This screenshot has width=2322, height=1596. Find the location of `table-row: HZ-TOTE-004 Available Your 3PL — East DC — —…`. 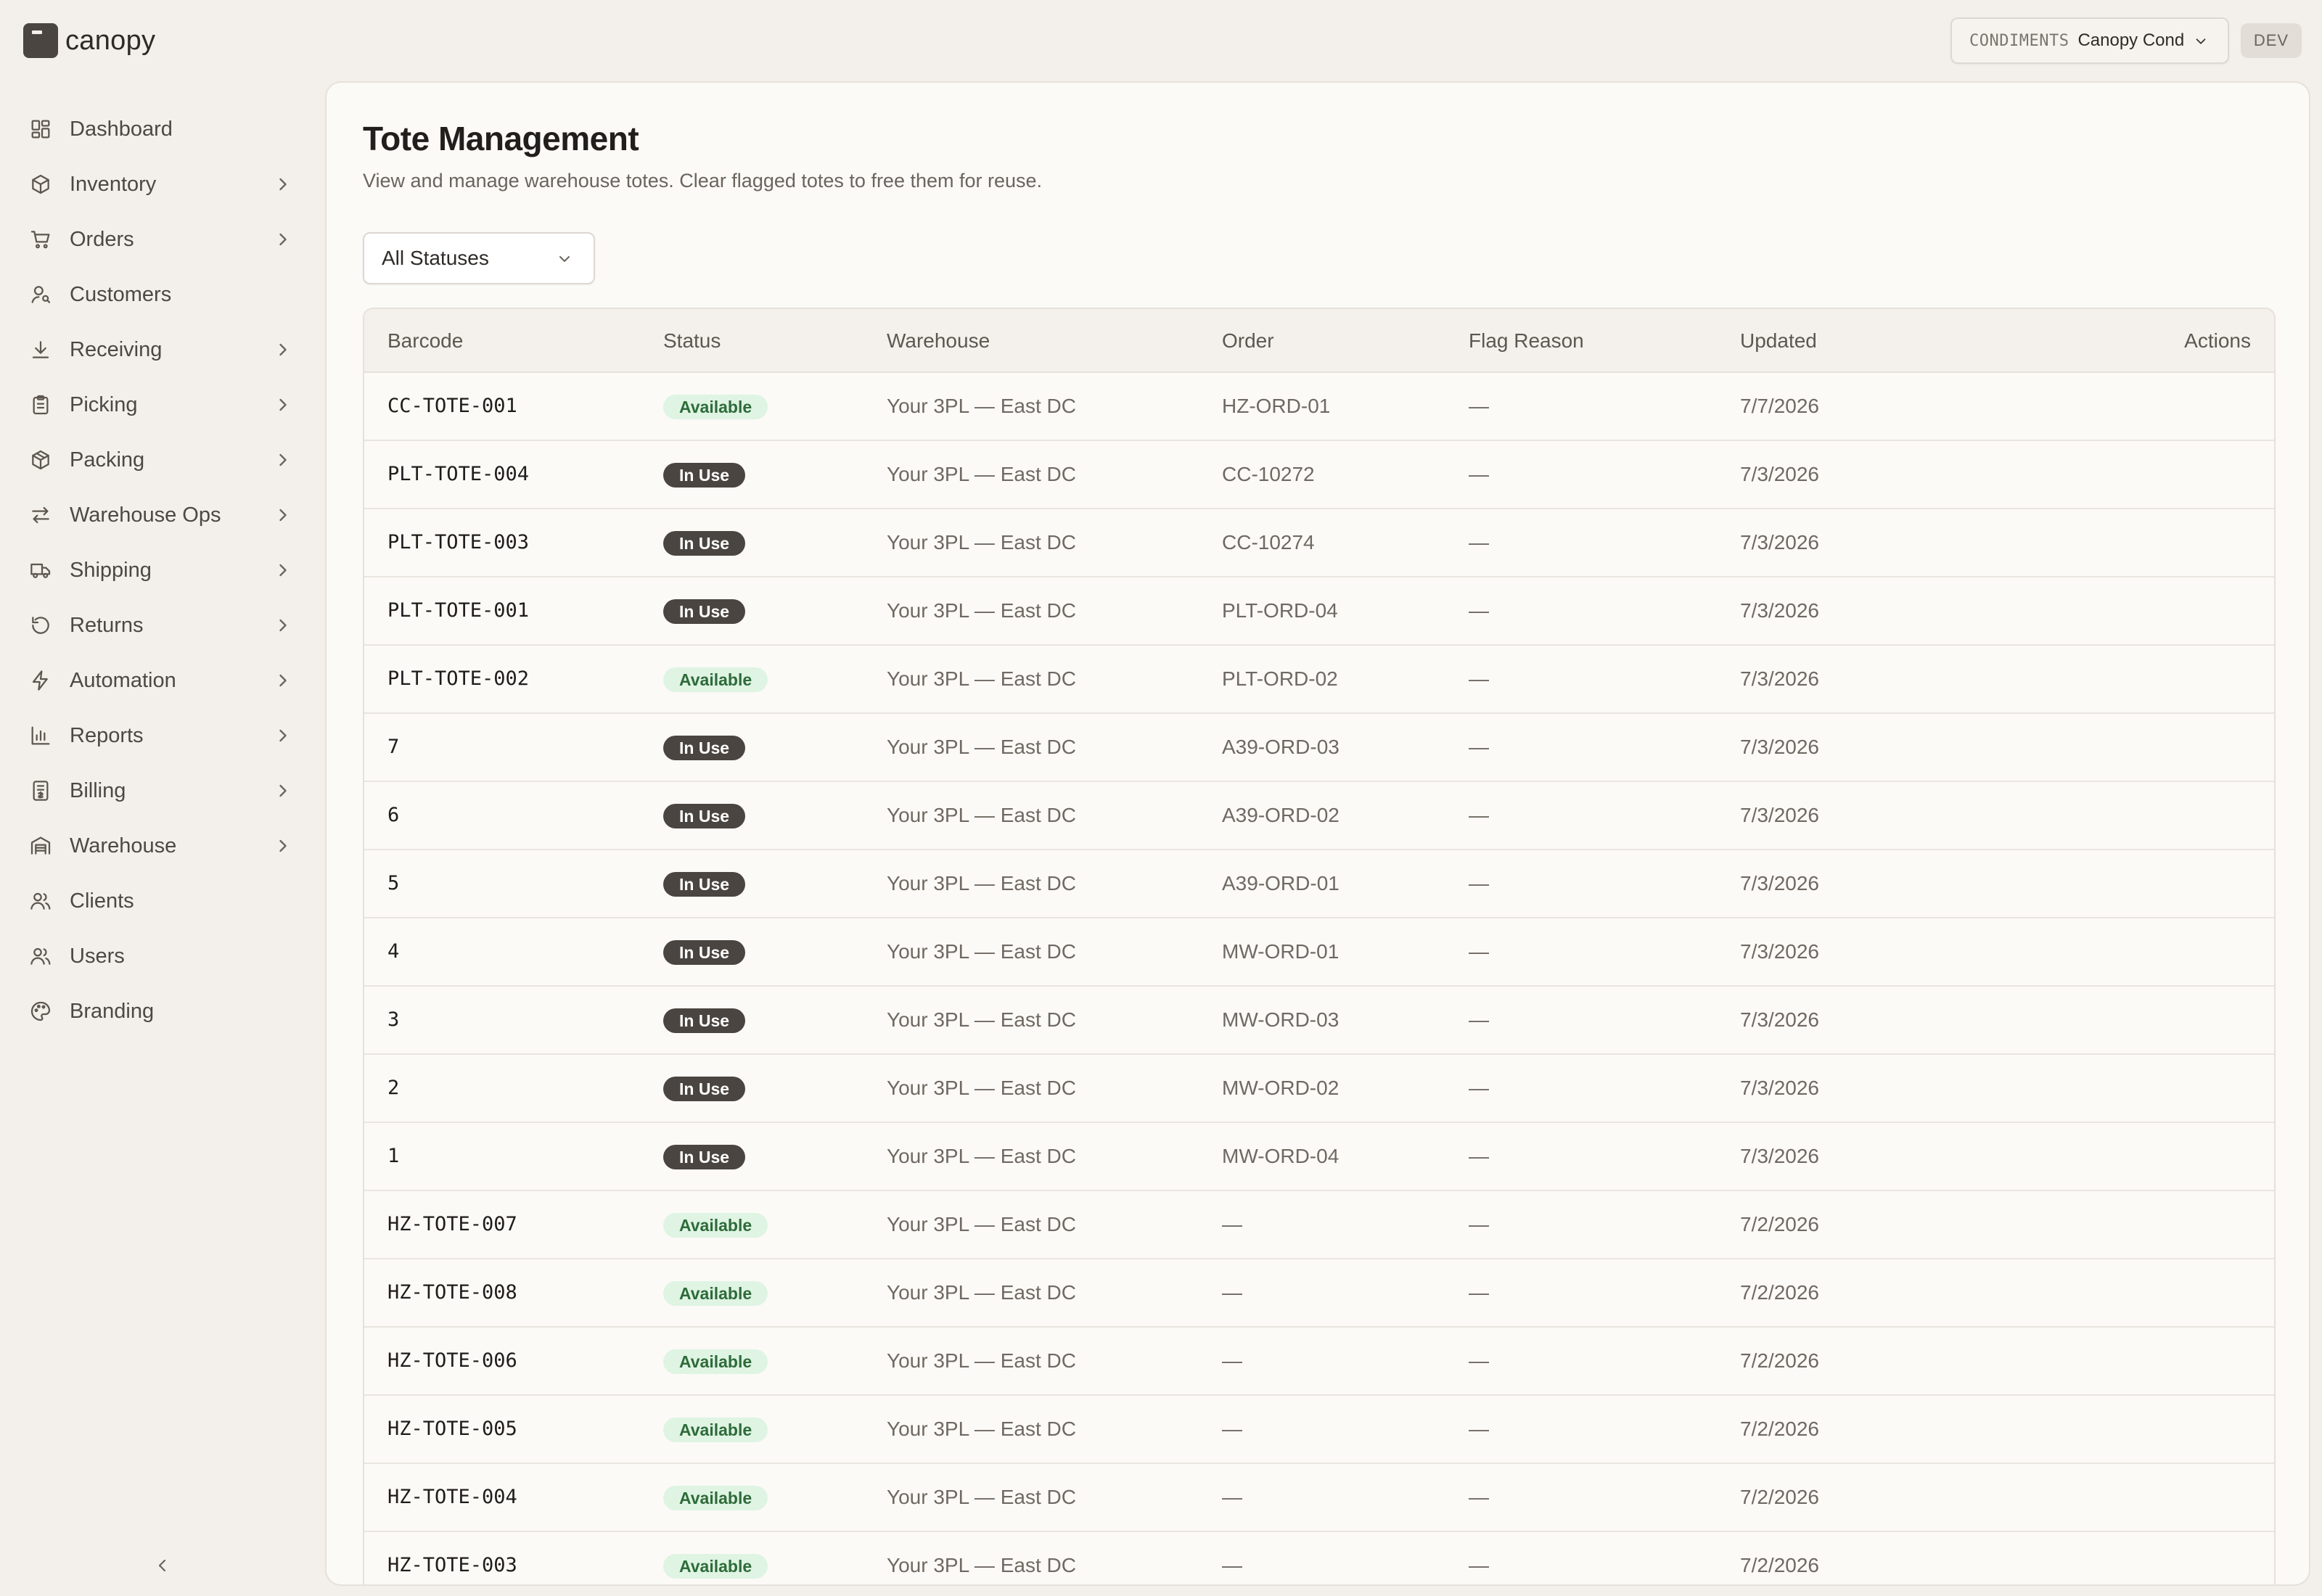

table-row: HZ-TOTE-004 Available Your 3PL — East DC — —… is located at coordinates (1319, 1498).